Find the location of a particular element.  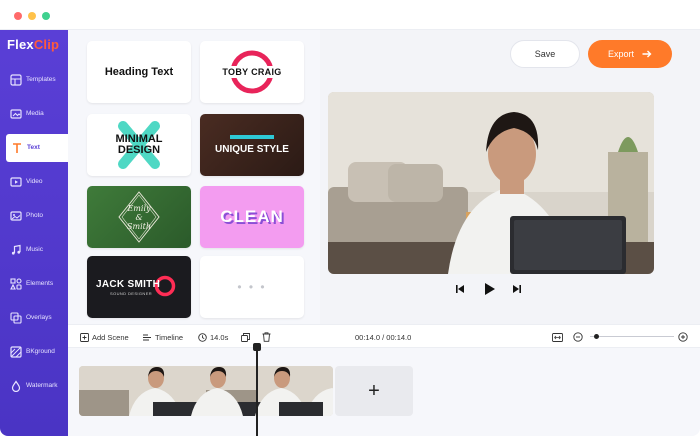

skip-forward-icon is located at coordinates (517, 289).